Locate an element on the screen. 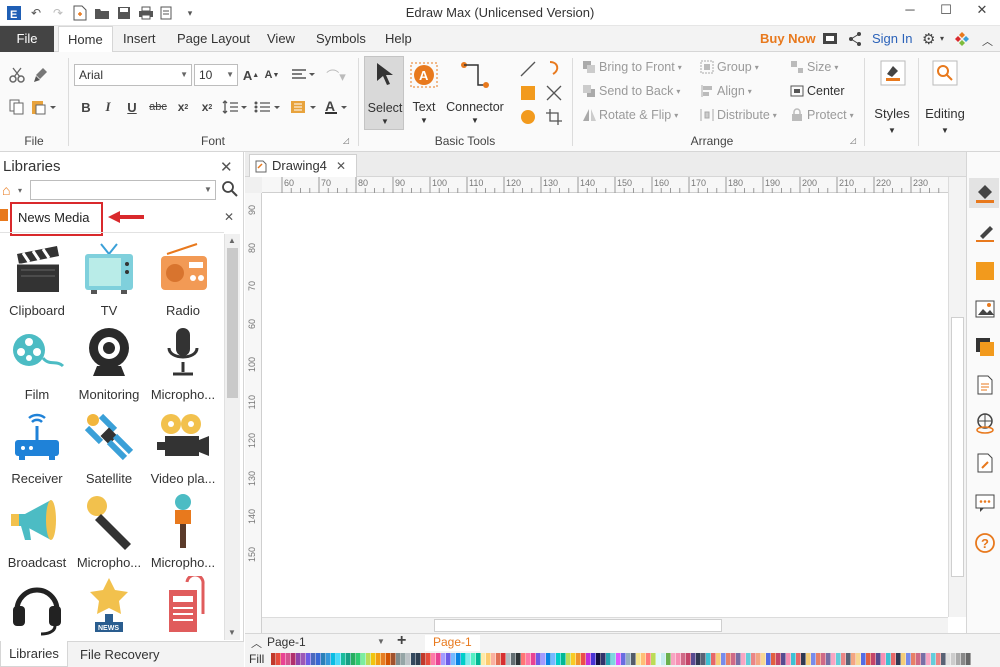 Image resolution: width=1000 pixels, height=667 pixels. strikethrough-icon: abc is located at coordinates (158, 107).